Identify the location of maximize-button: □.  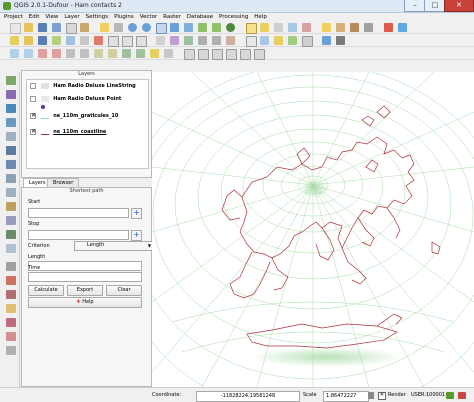
(435, 6).